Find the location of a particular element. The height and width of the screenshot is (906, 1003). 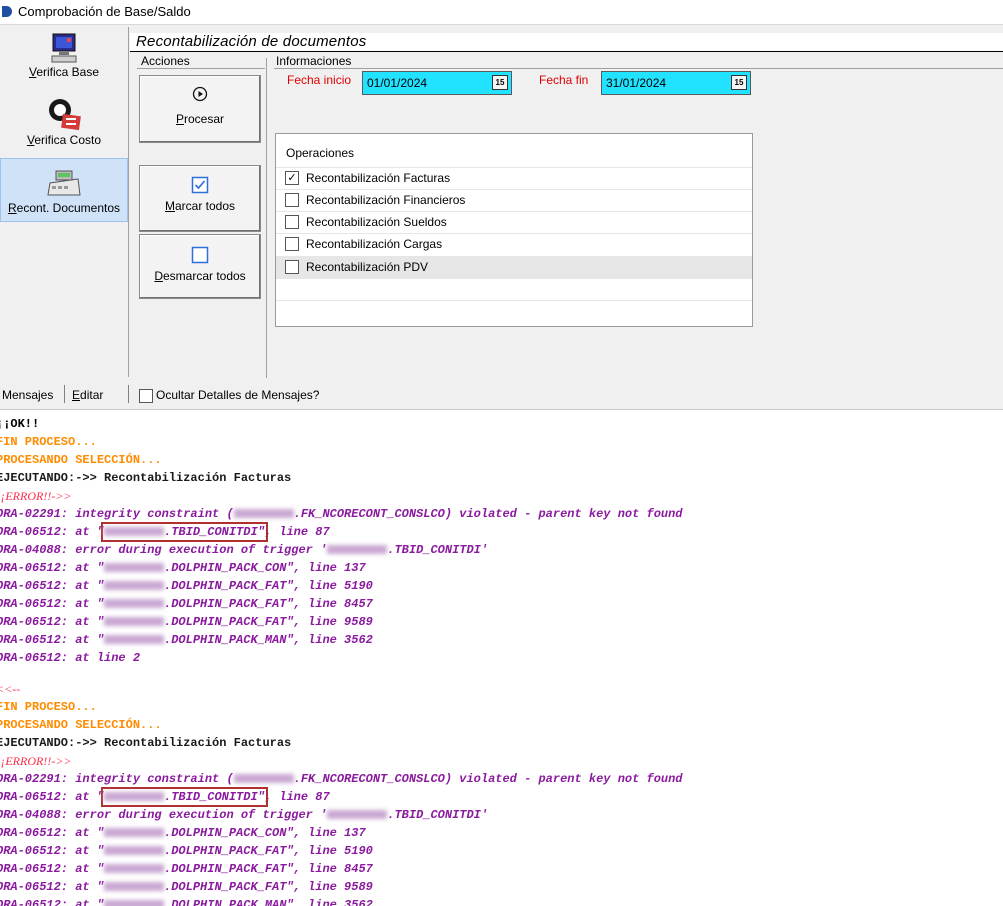

operacion-facturas: ✓ Recontabilización Facturas is located at coordinates (514, 178).